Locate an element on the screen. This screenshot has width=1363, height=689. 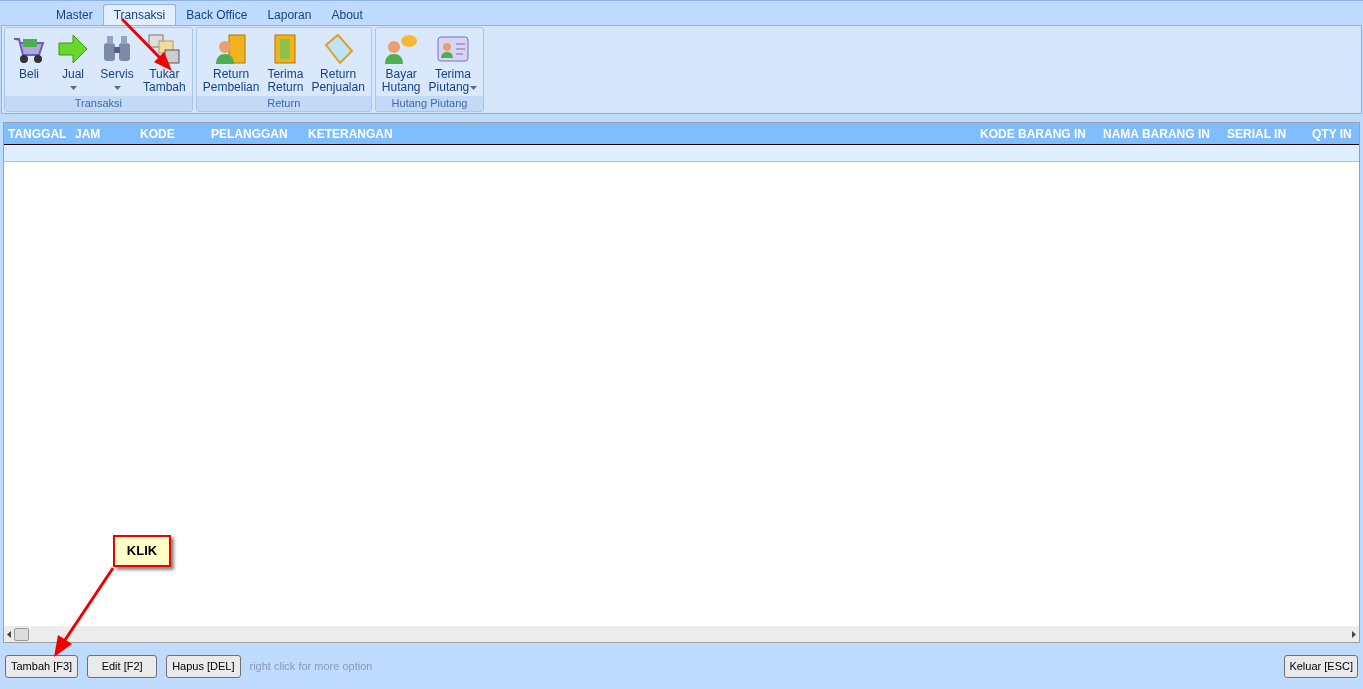
group-title: Transaksi is located at coordinates (98, 103).